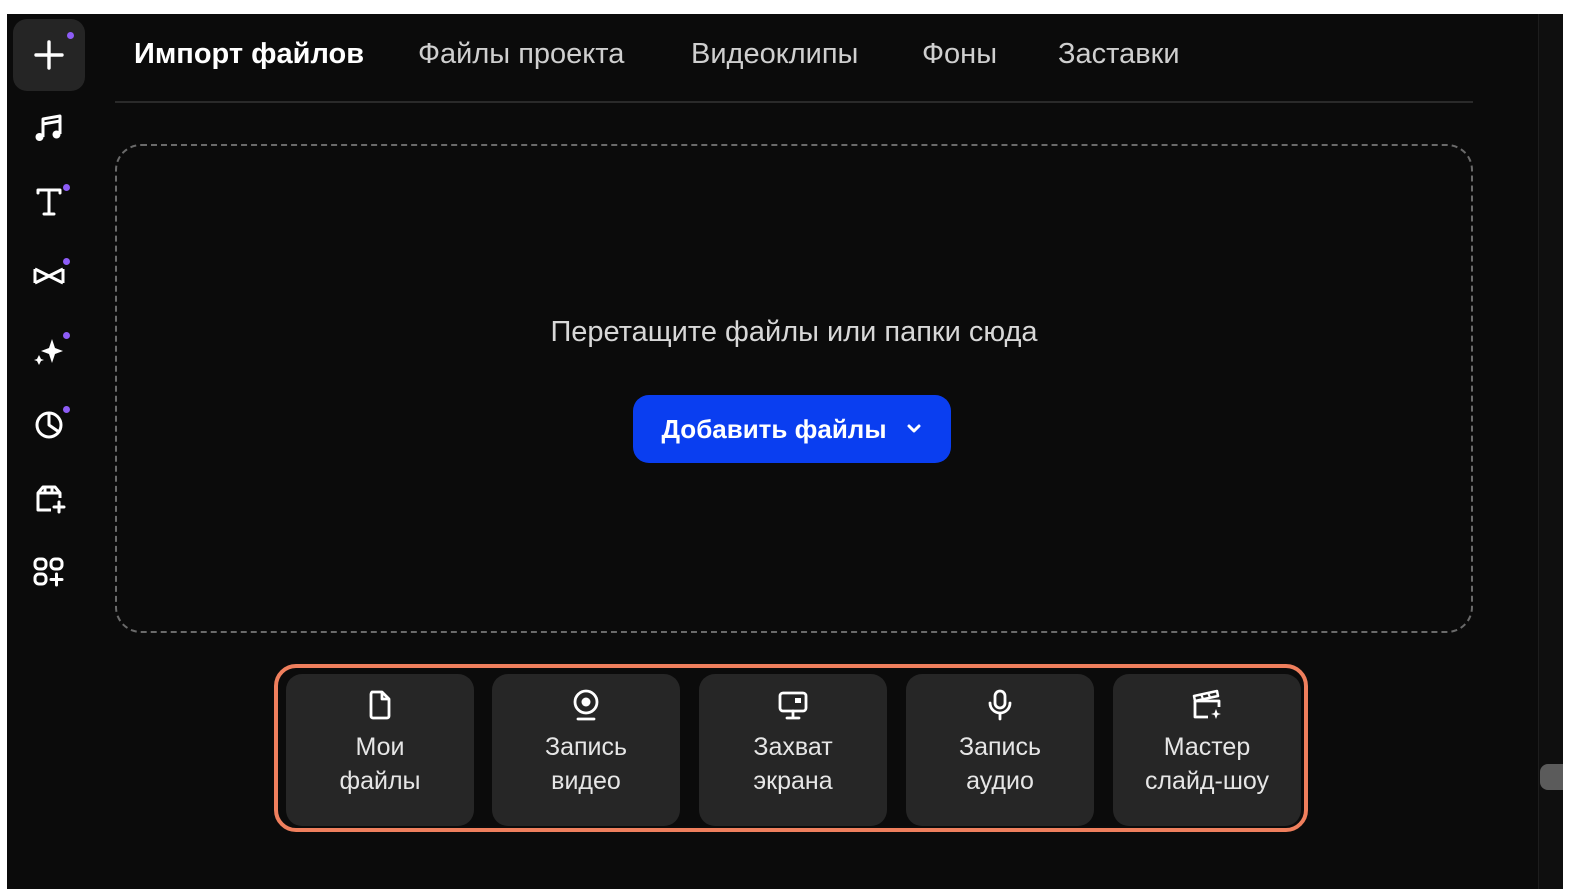 The image size is (1587, 889). Describe the element at coordinates (380, 705) in the screenshot. I see `file-icon` at that location.